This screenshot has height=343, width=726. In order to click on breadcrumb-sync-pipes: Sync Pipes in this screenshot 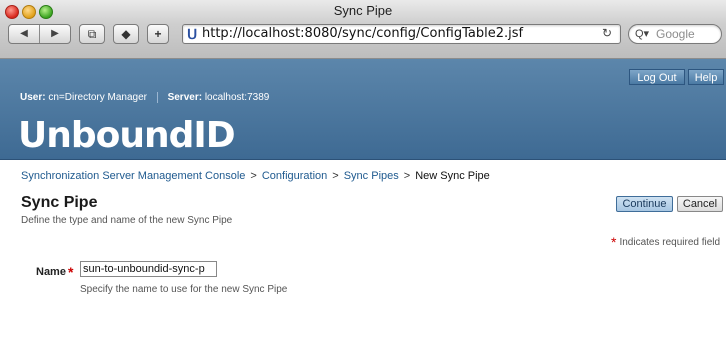, I will do `click(371, 176)`.